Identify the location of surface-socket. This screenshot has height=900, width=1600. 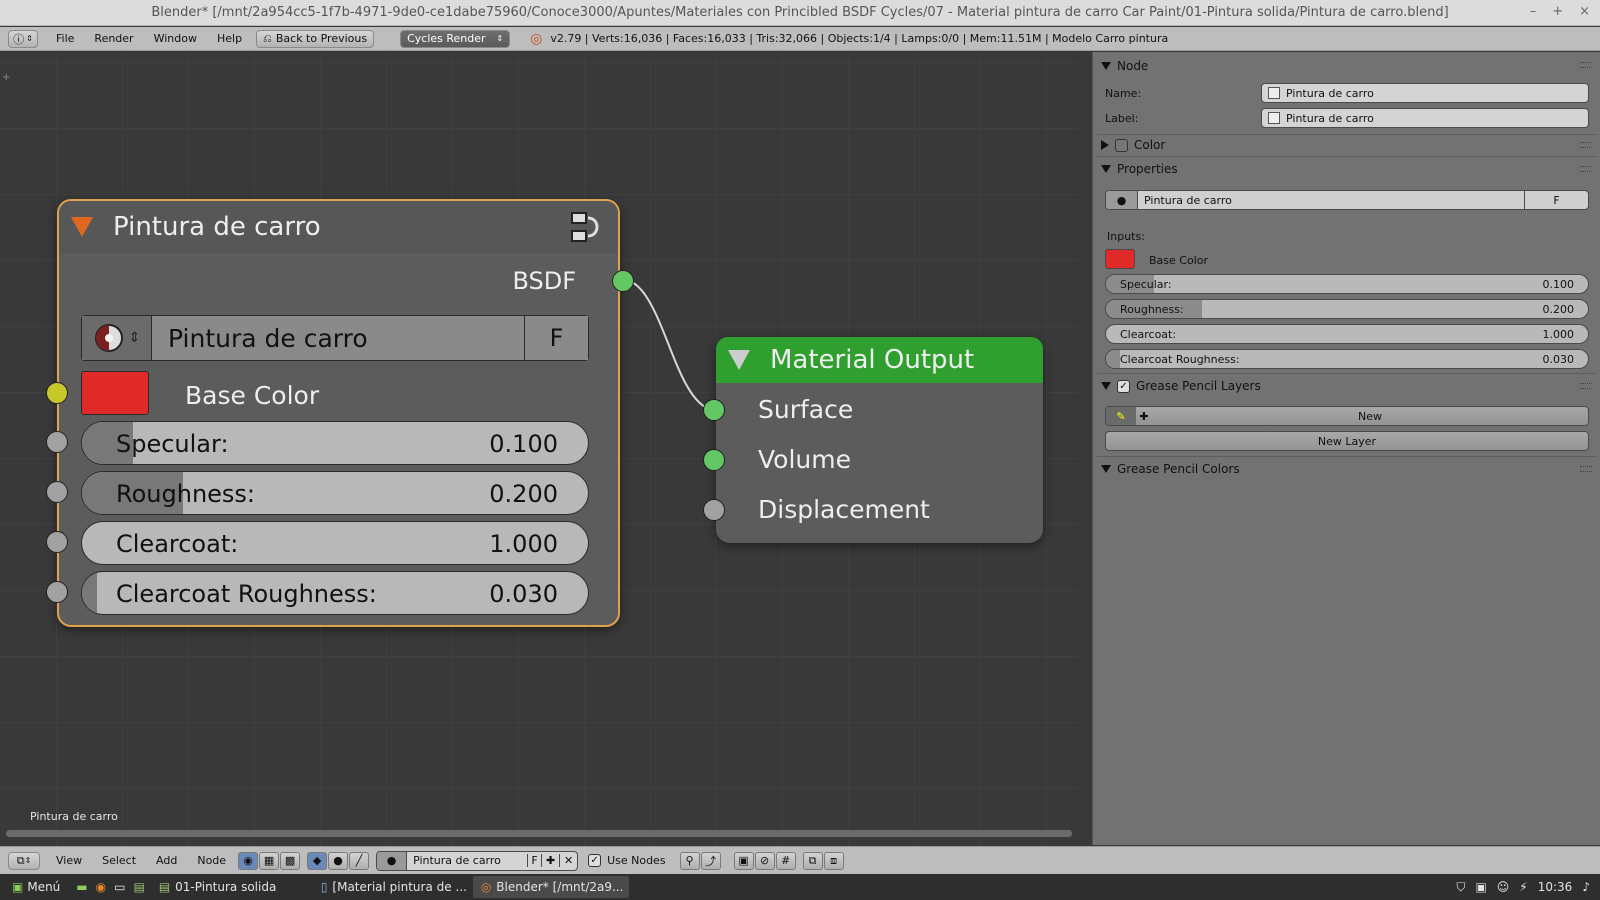
(714, 410).